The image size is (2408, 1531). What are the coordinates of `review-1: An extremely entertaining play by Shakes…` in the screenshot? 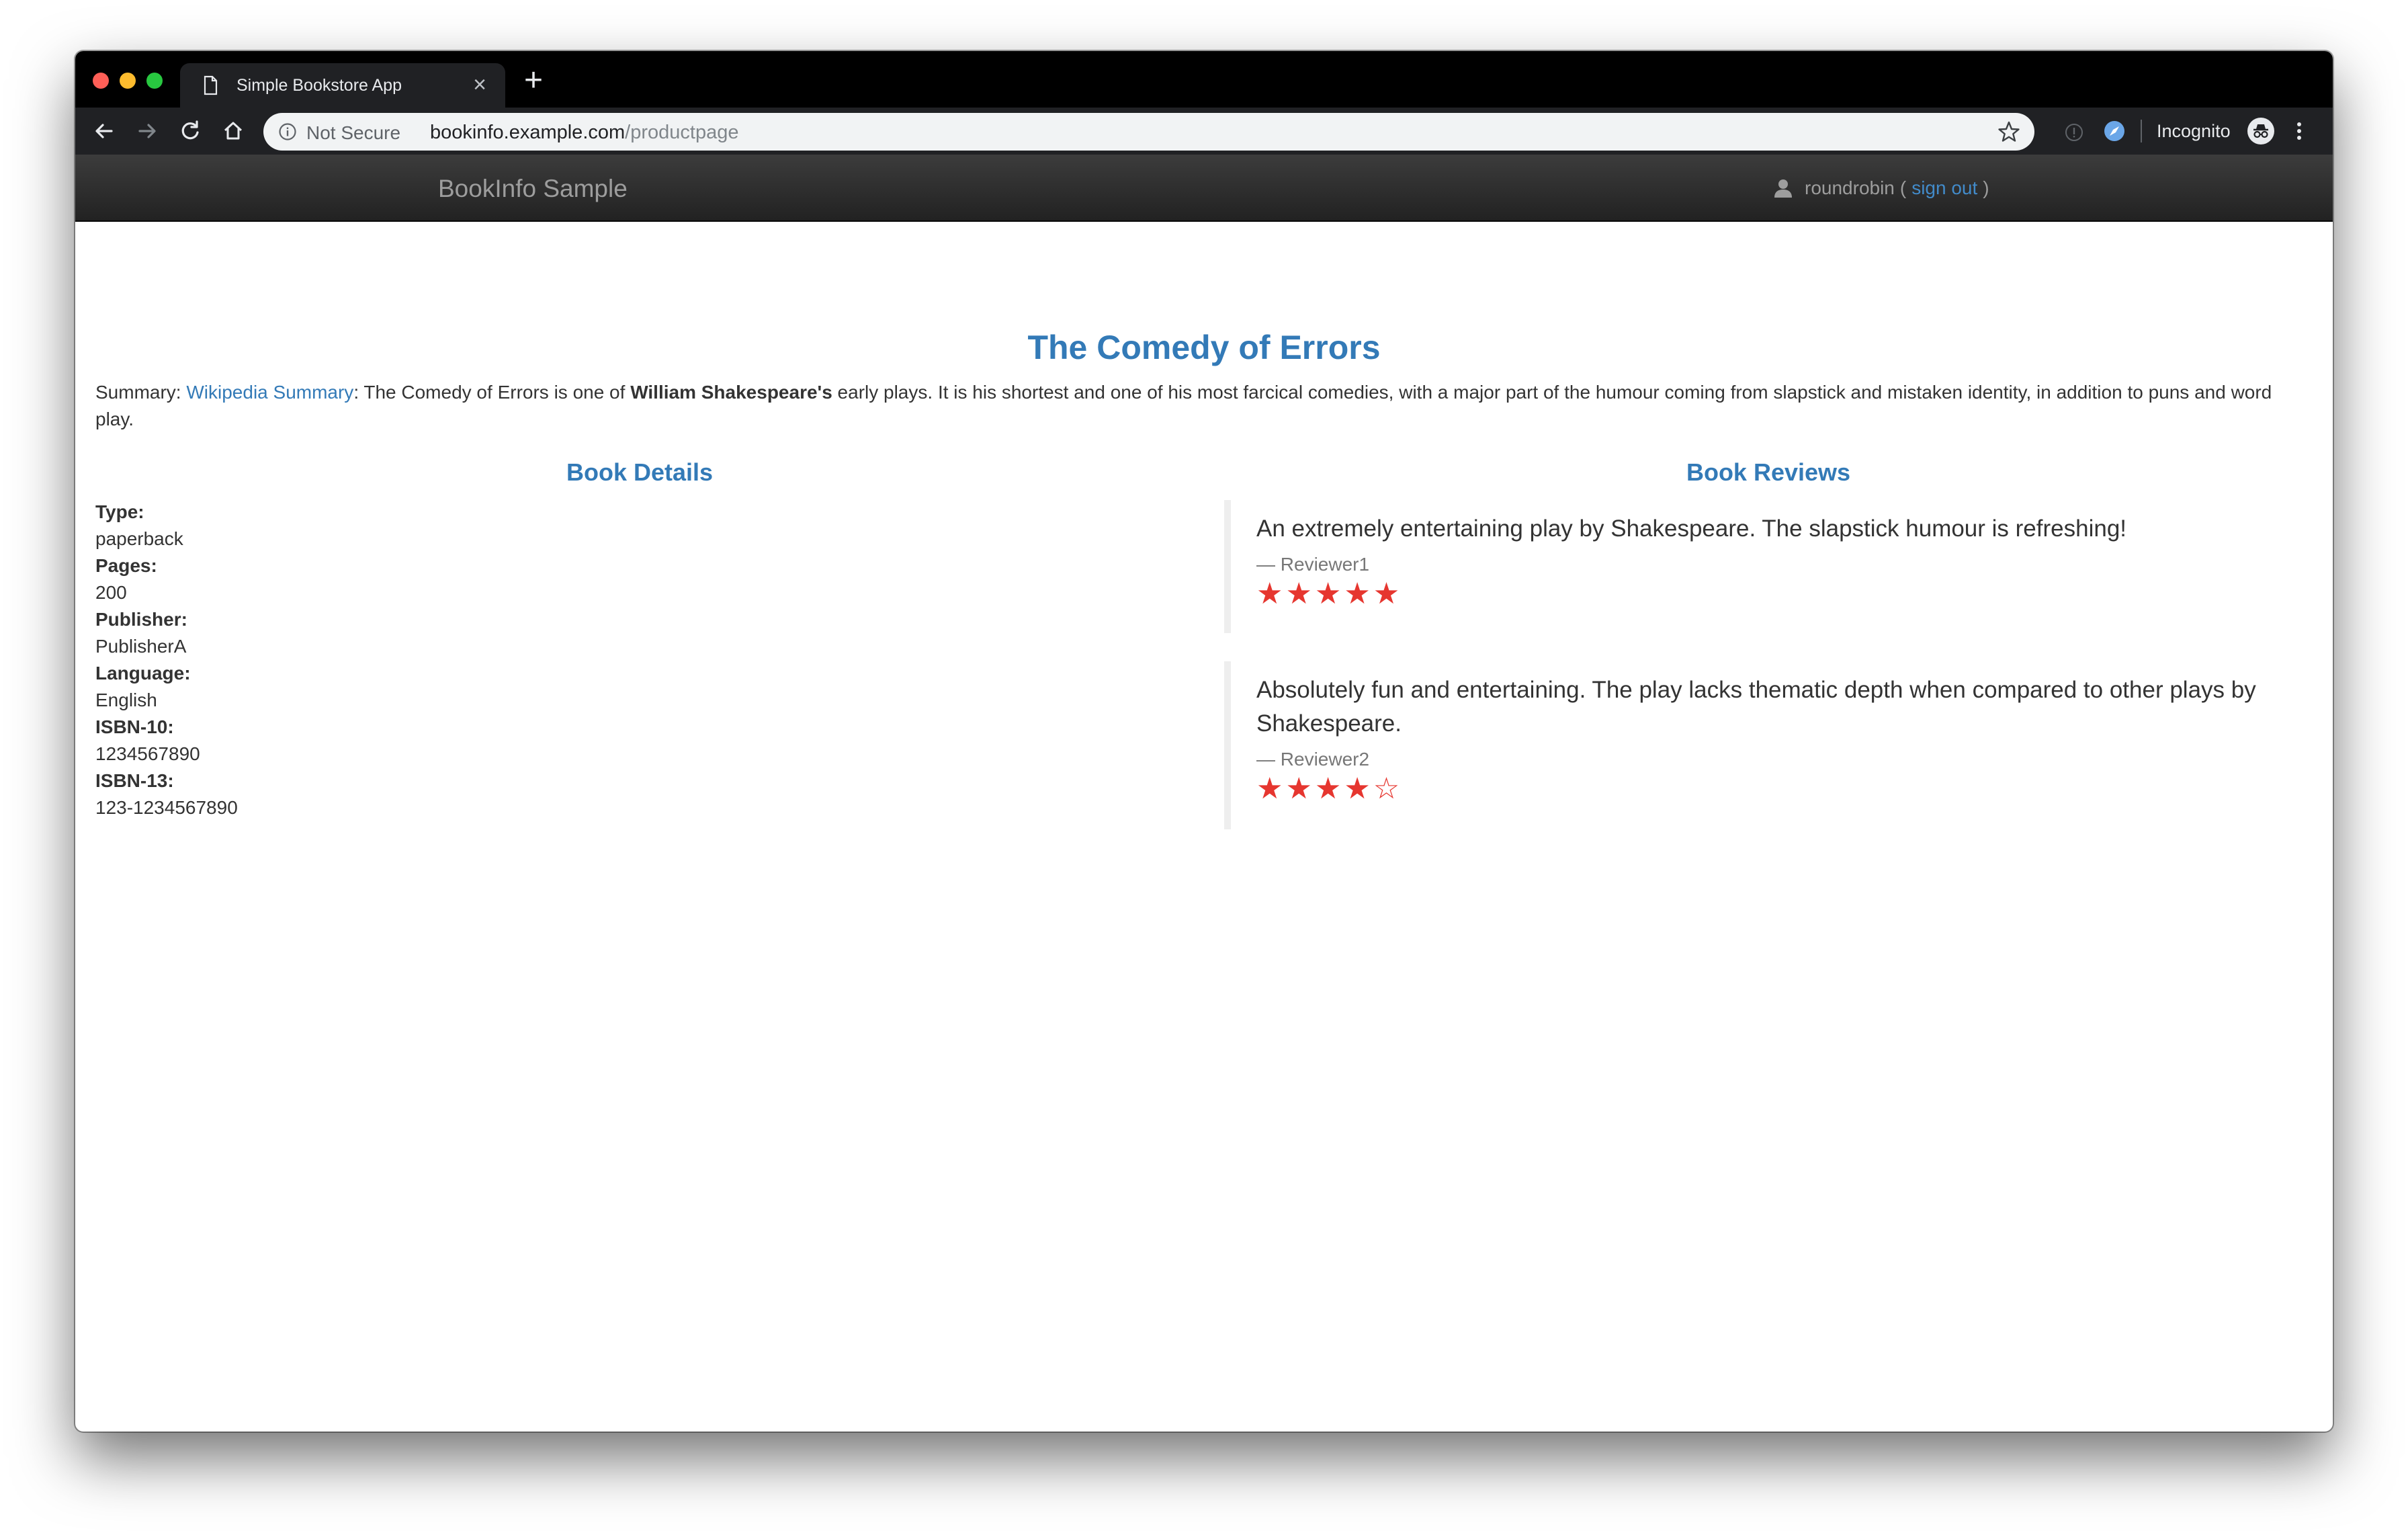 It's located at (1768, 566).